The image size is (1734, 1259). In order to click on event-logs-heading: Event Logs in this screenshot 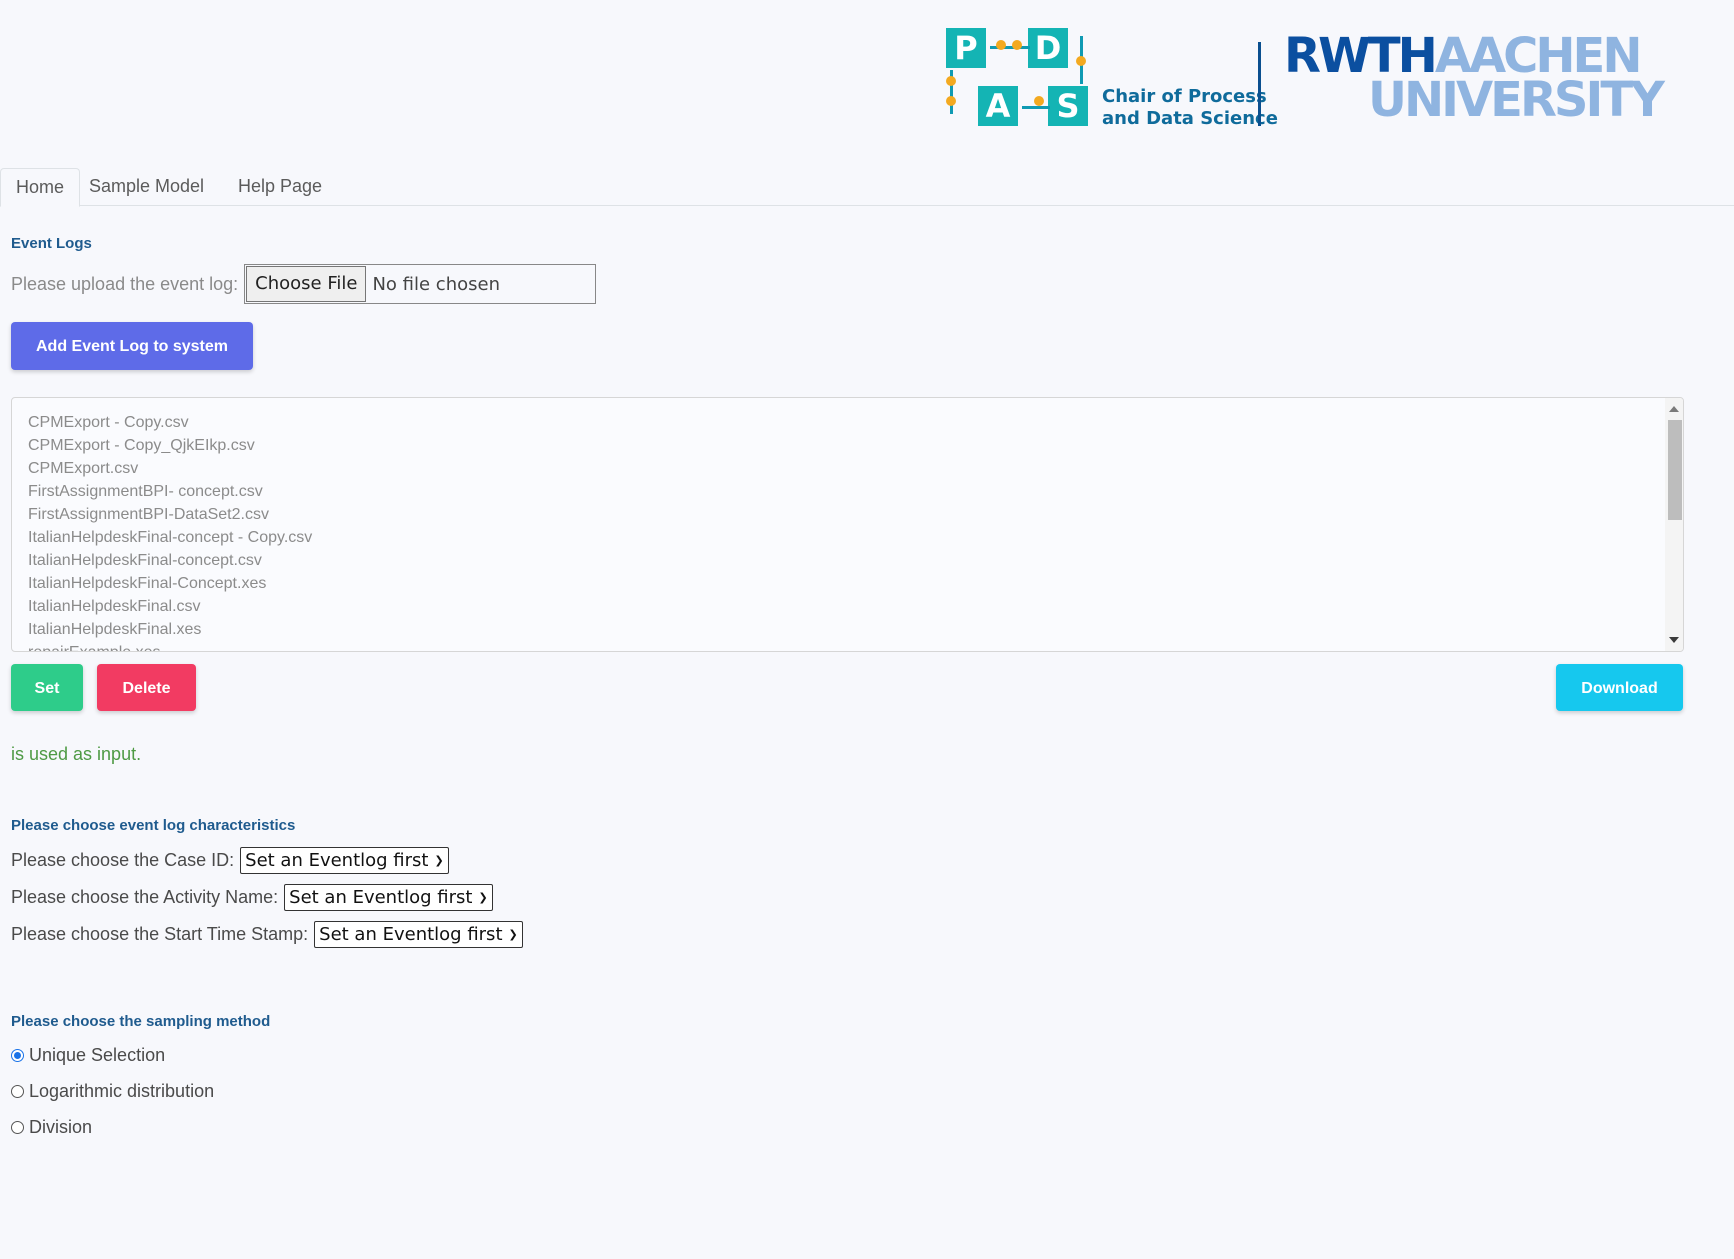, I will do `click(51, 243)`.